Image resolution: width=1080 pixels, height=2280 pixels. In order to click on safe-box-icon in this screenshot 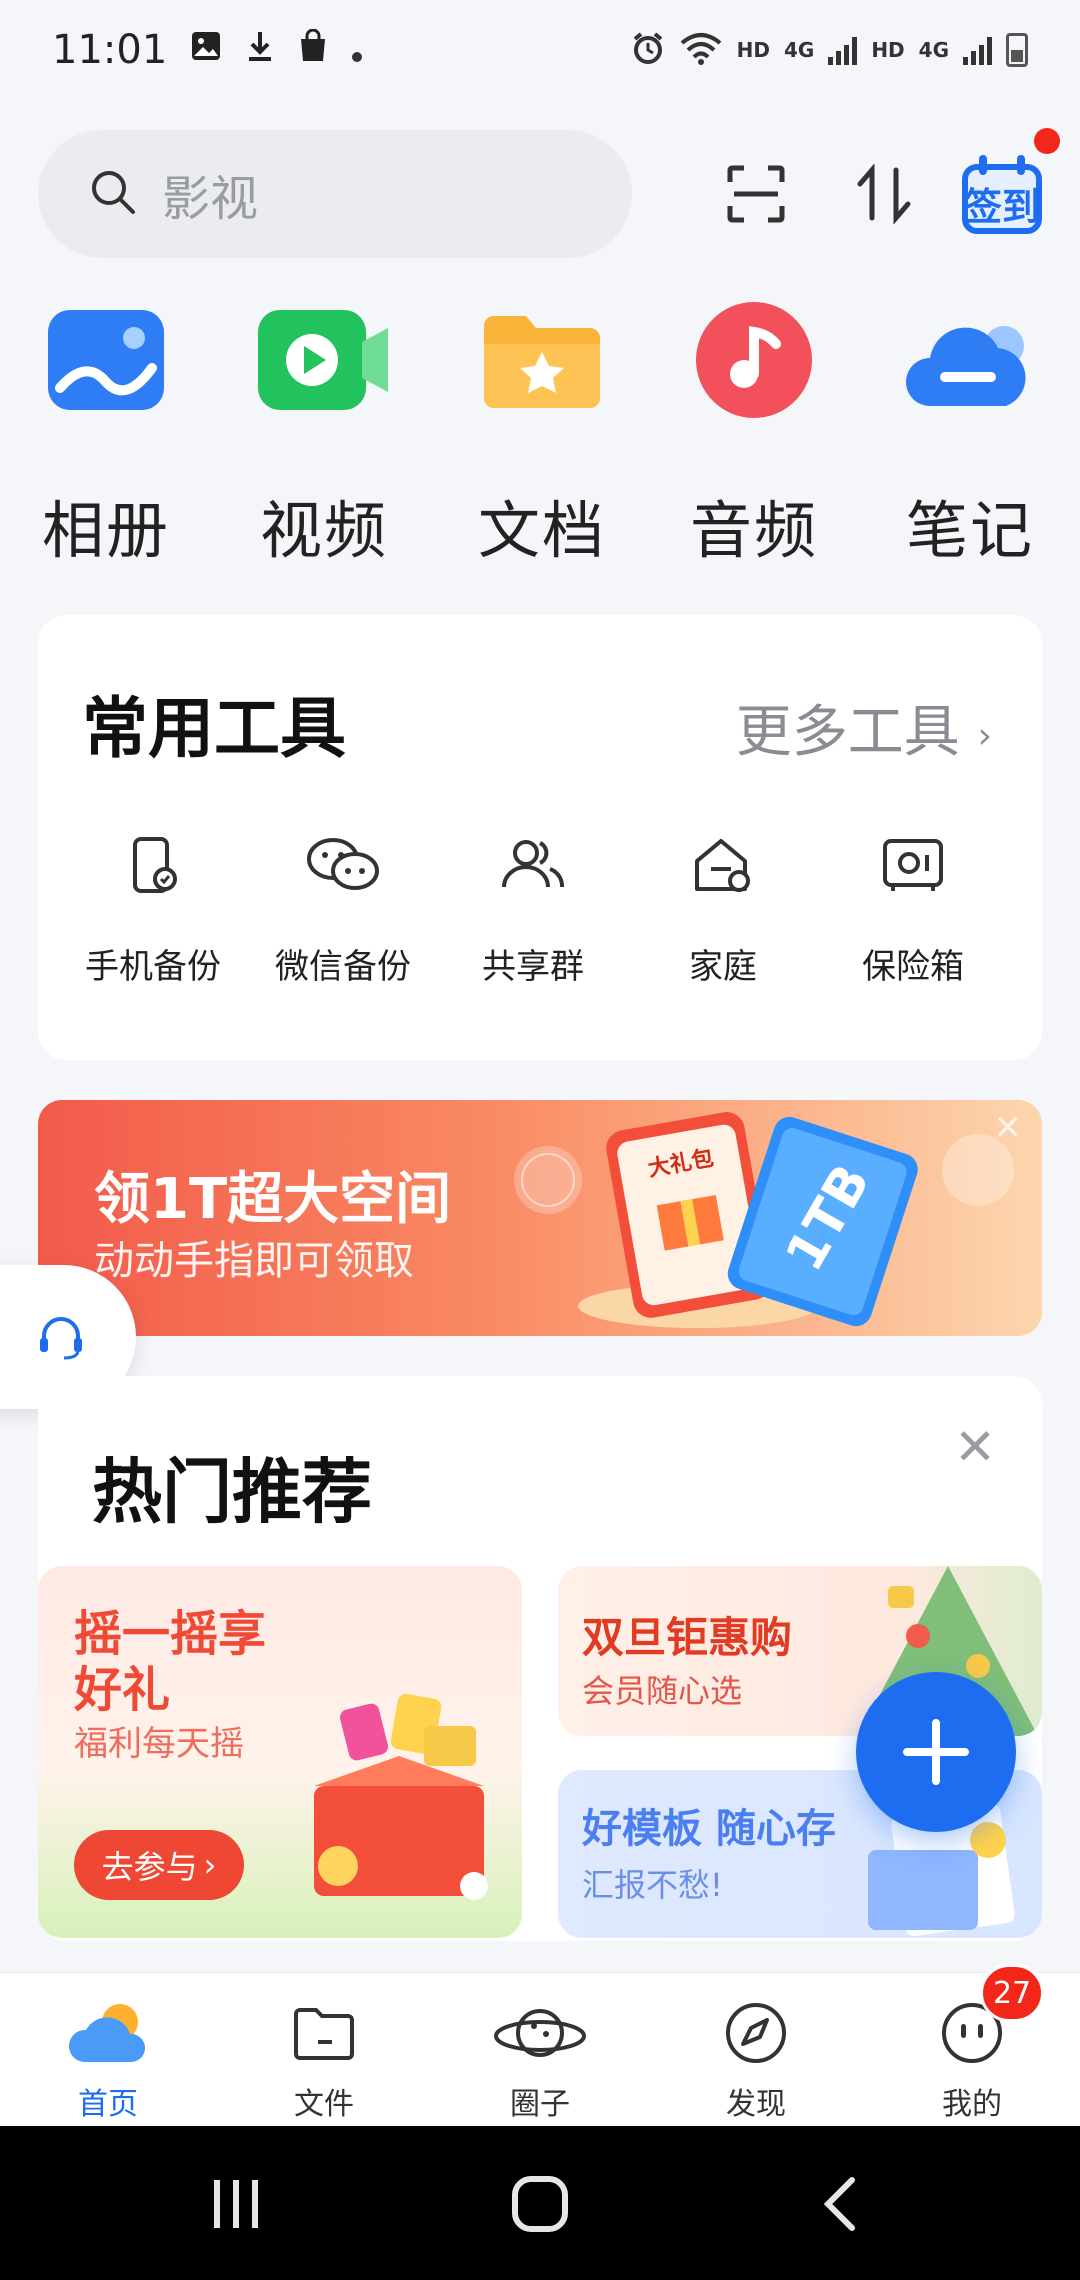, I will do `click(913, 865)`.